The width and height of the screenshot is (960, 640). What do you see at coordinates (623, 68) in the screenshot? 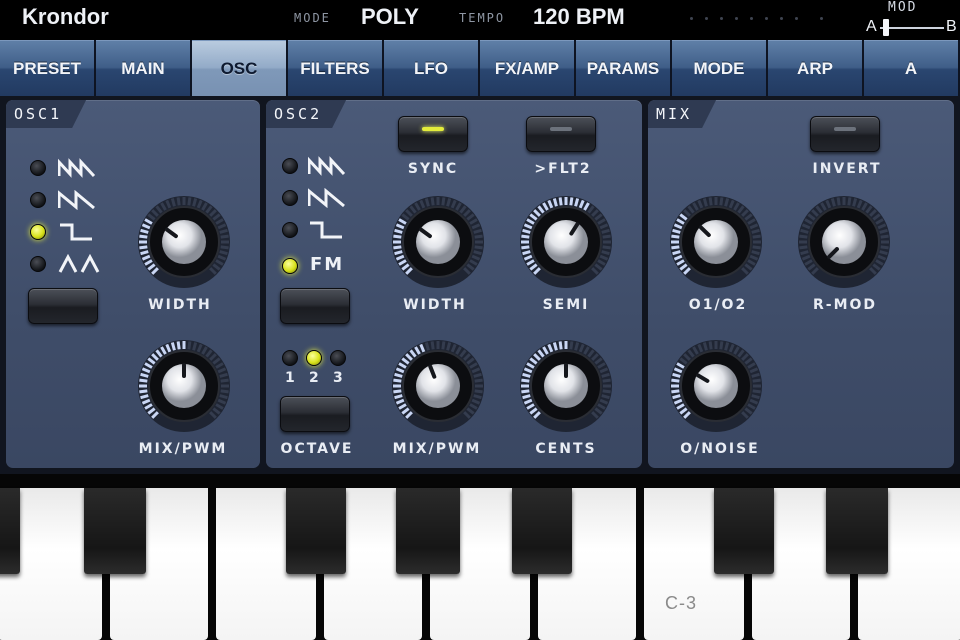
I see `tab-params: PARAMS` at bounding box center [623, 68].